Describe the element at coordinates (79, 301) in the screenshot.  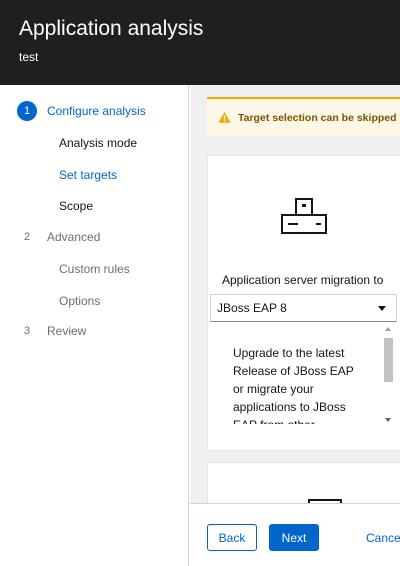
I see `nav-item-options: Options` at that location.